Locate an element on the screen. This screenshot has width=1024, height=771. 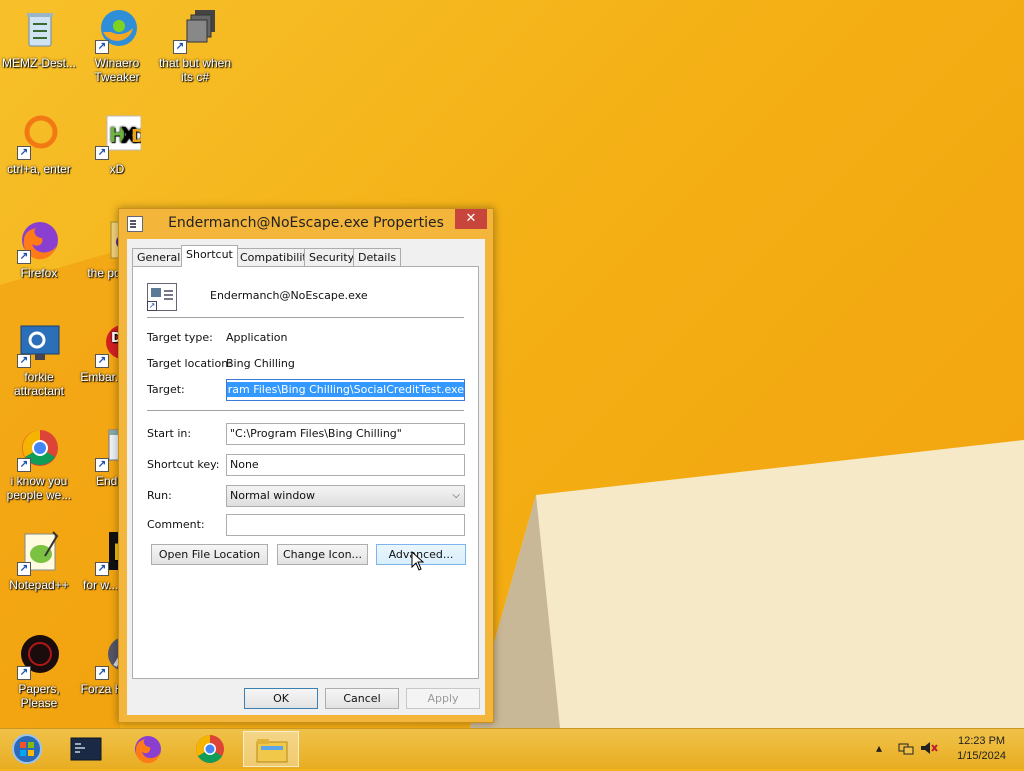
comment-input is located at coordinates (345, 525).